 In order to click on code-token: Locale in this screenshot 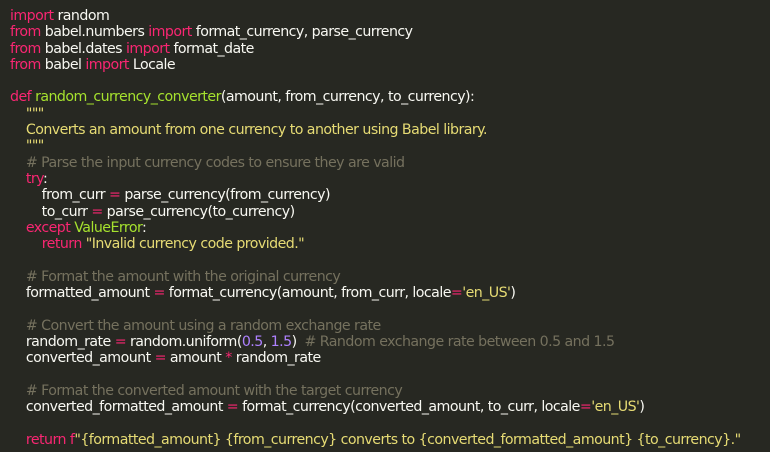, I will do `click(152, 64)`.